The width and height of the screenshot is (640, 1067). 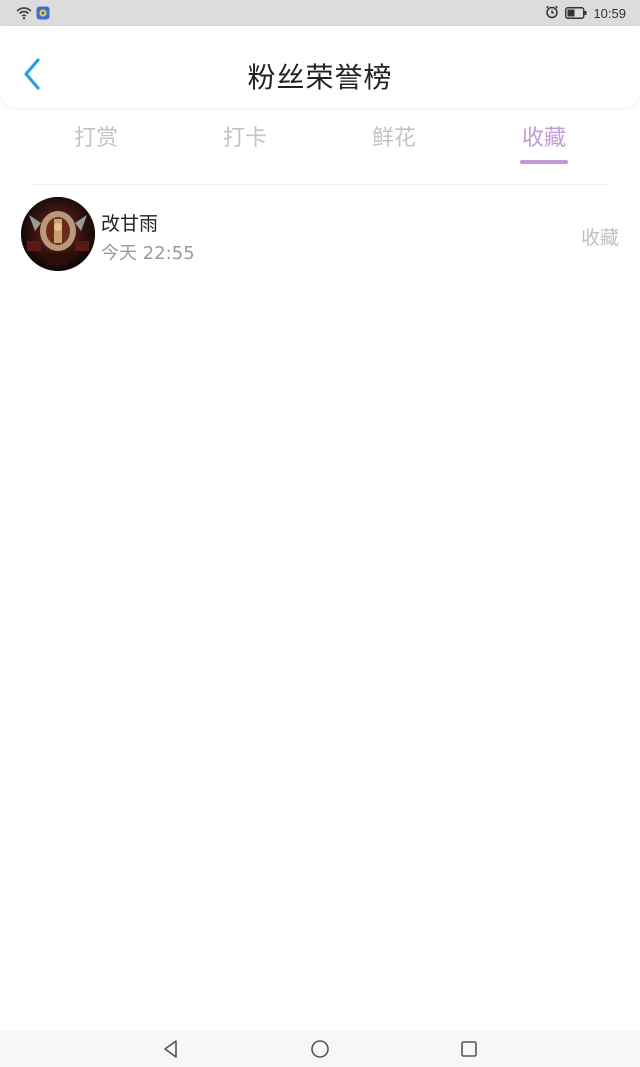 I want to click on status-left-icons, so click(x=33, y=14).